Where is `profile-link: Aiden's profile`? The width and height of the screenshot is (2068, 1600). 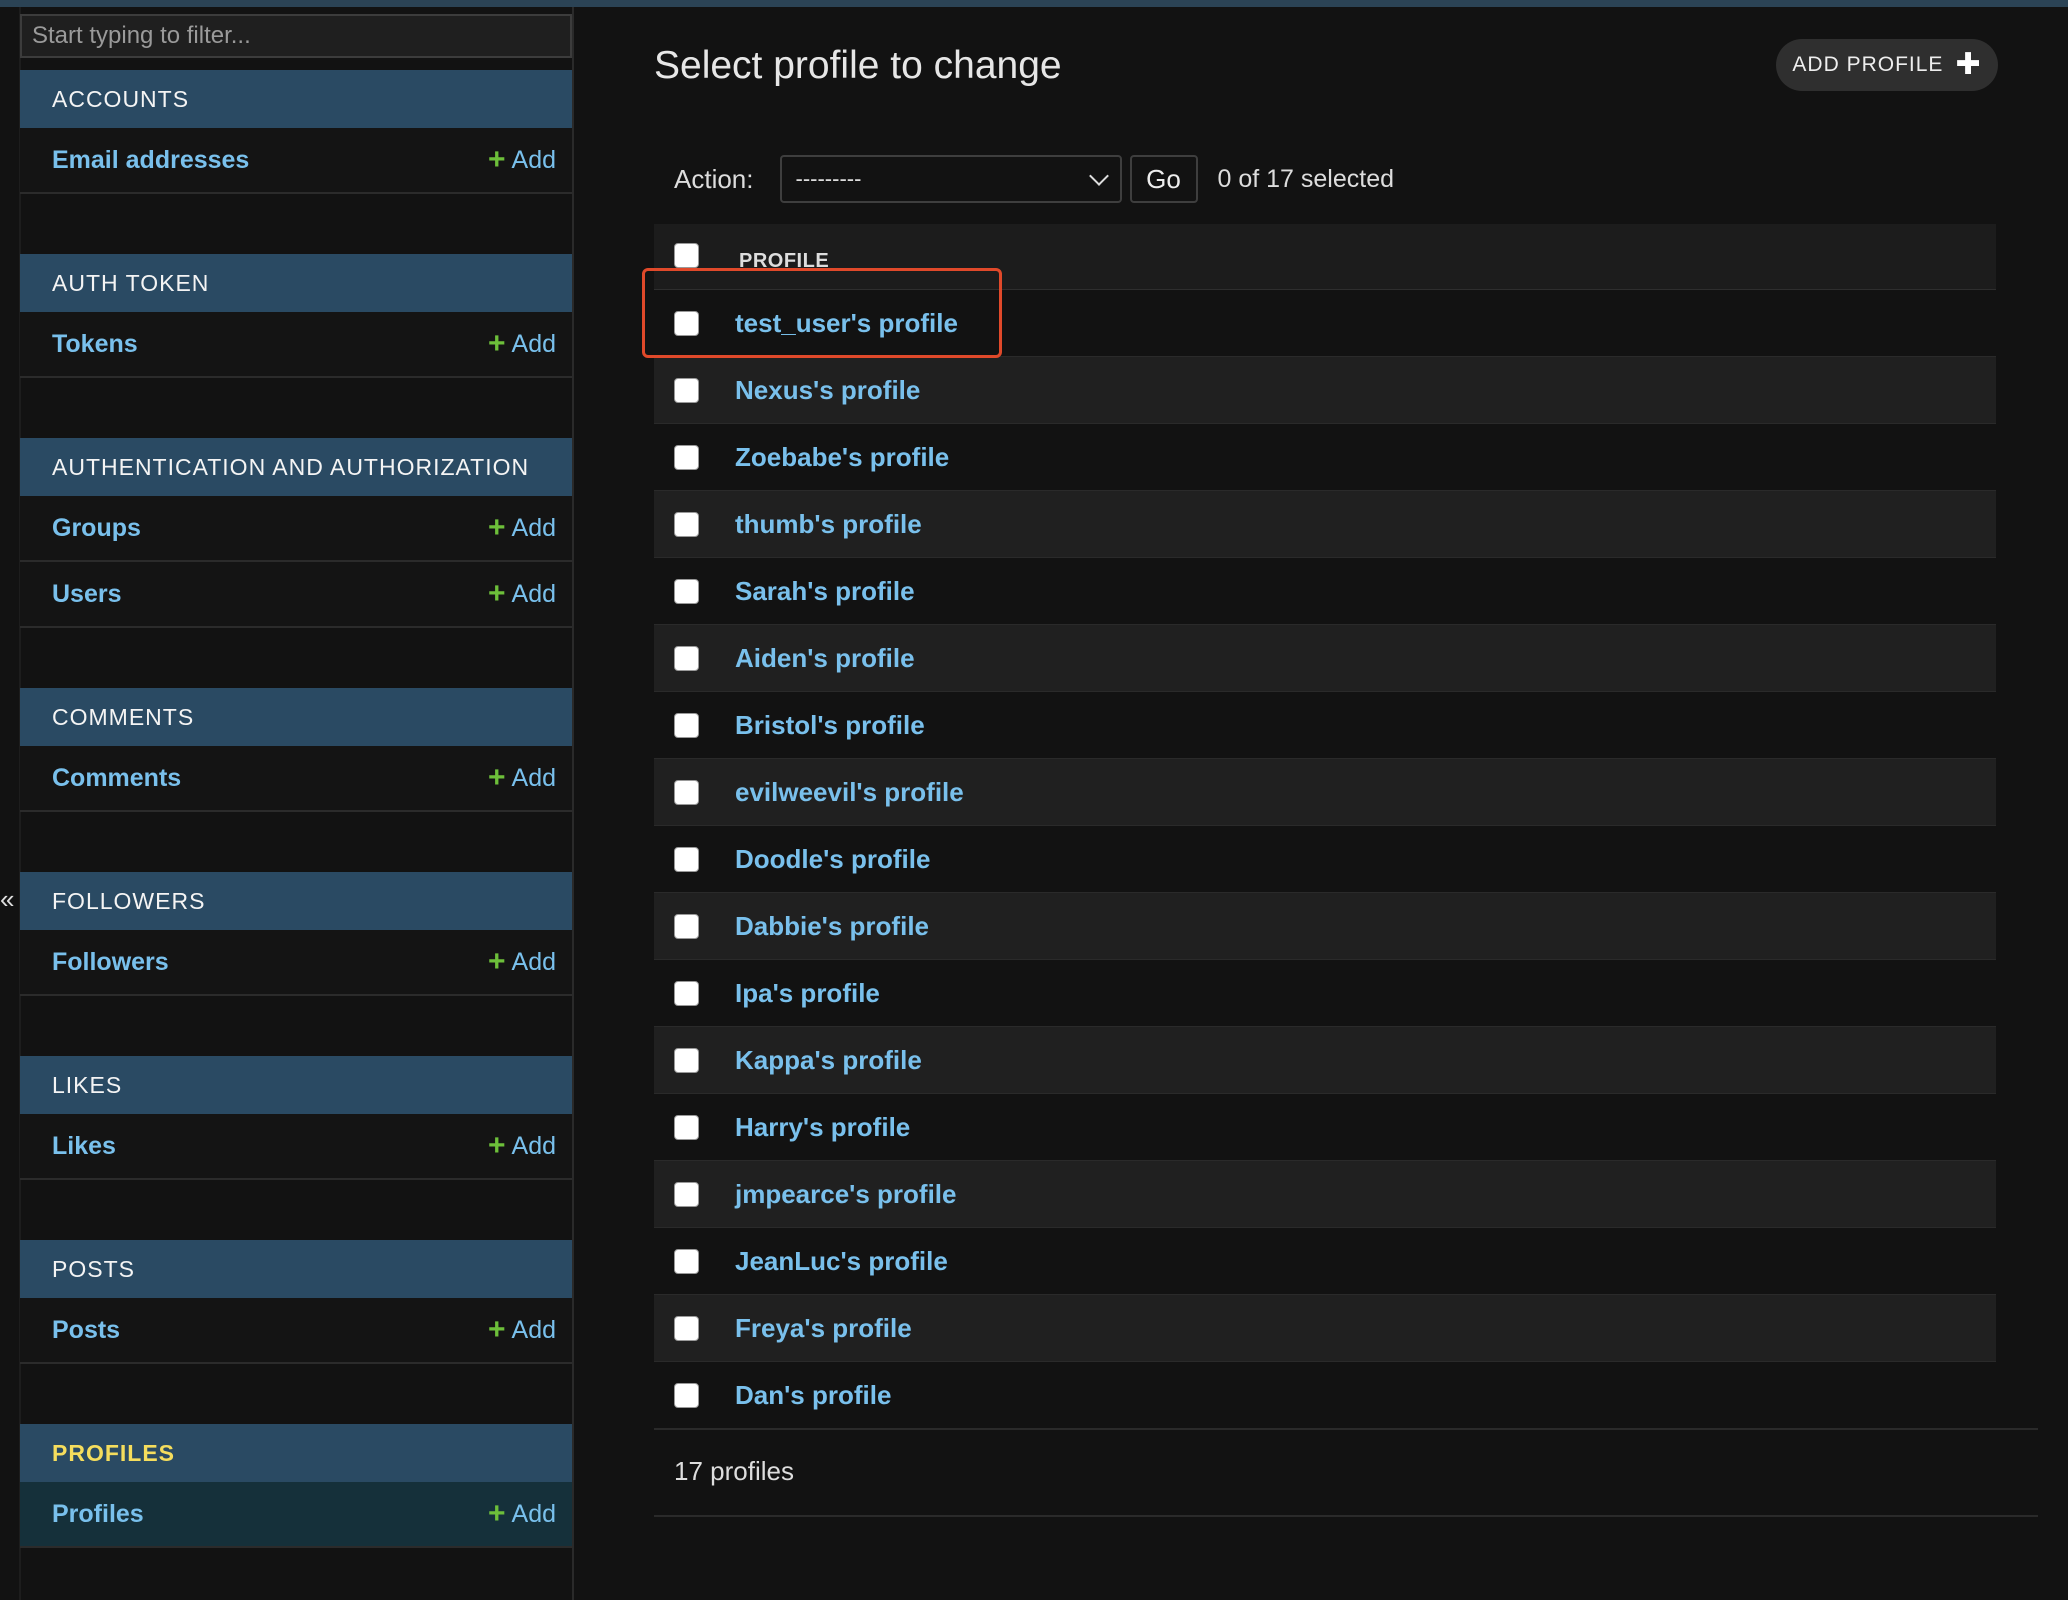 profile-link: Aiden's profile is located at coordinates (825, 658).